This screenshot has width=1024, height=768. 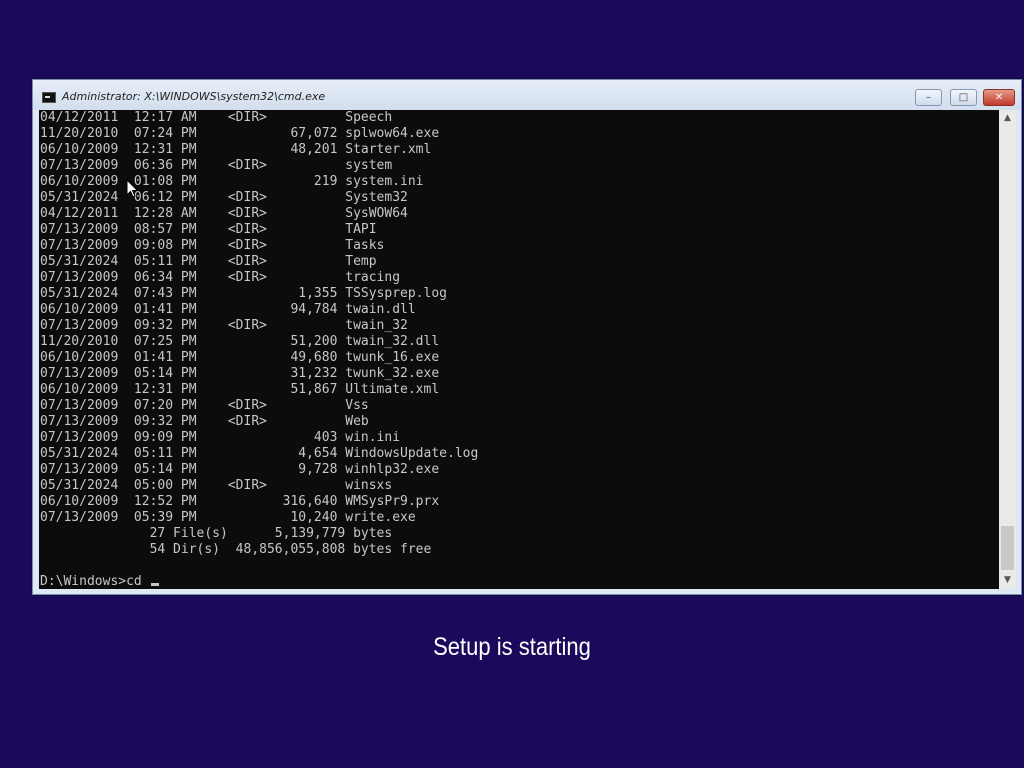 What do you see at coordinates (240, 389) in the screenshot?
I see `console-line: 06/10/2009 12:31 PM 51,867 Ultimate.xml` at bounding box center [240, 389].